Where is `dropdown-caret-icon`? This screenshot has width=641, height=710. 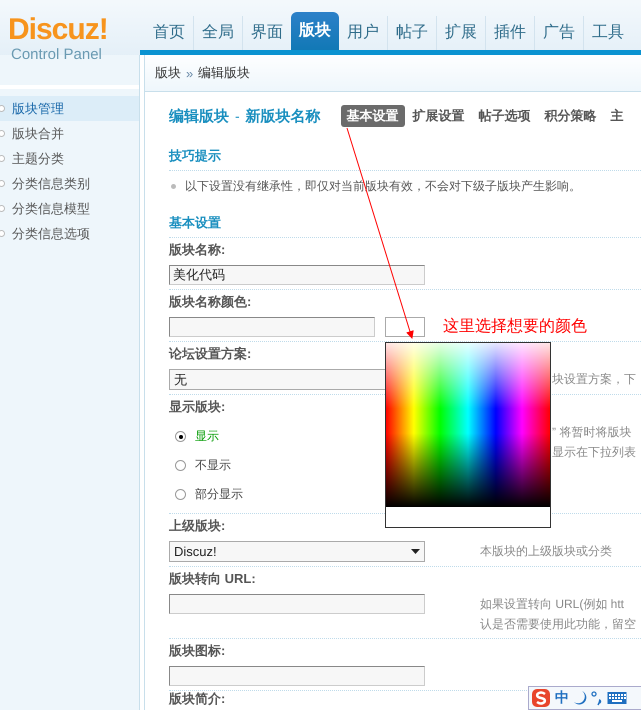
dropdown-caret-icon is located at coordinates (415, 551).